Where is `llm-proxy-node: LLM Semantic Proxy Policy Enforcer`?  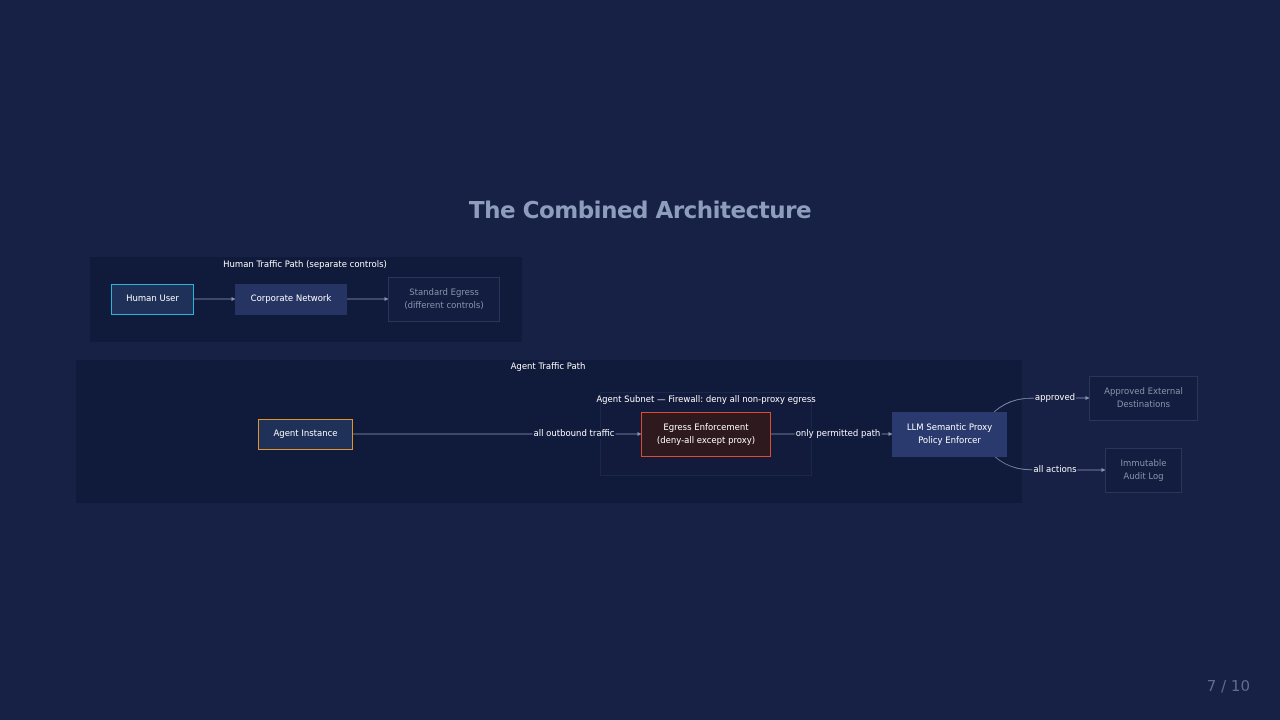
llm-proxy-node: LLM Semantic Proxy Policy Enforcer is located at coordinates (949, 434).